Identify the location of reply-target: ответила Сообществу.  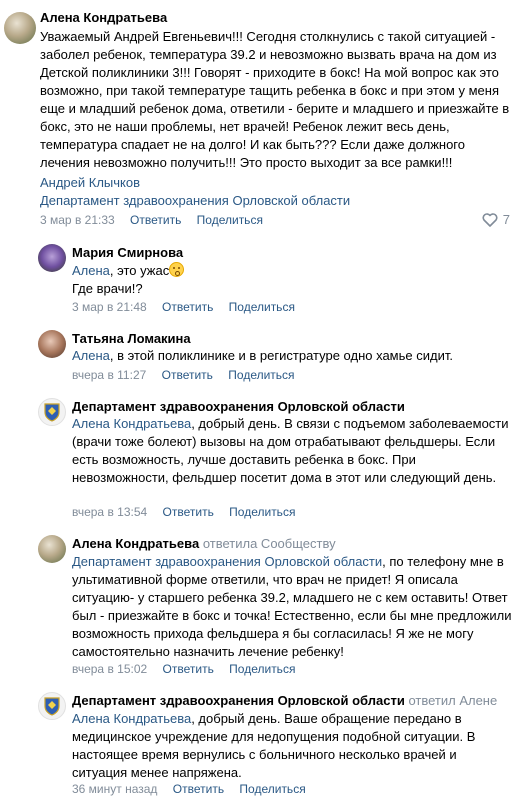
(269, 543).